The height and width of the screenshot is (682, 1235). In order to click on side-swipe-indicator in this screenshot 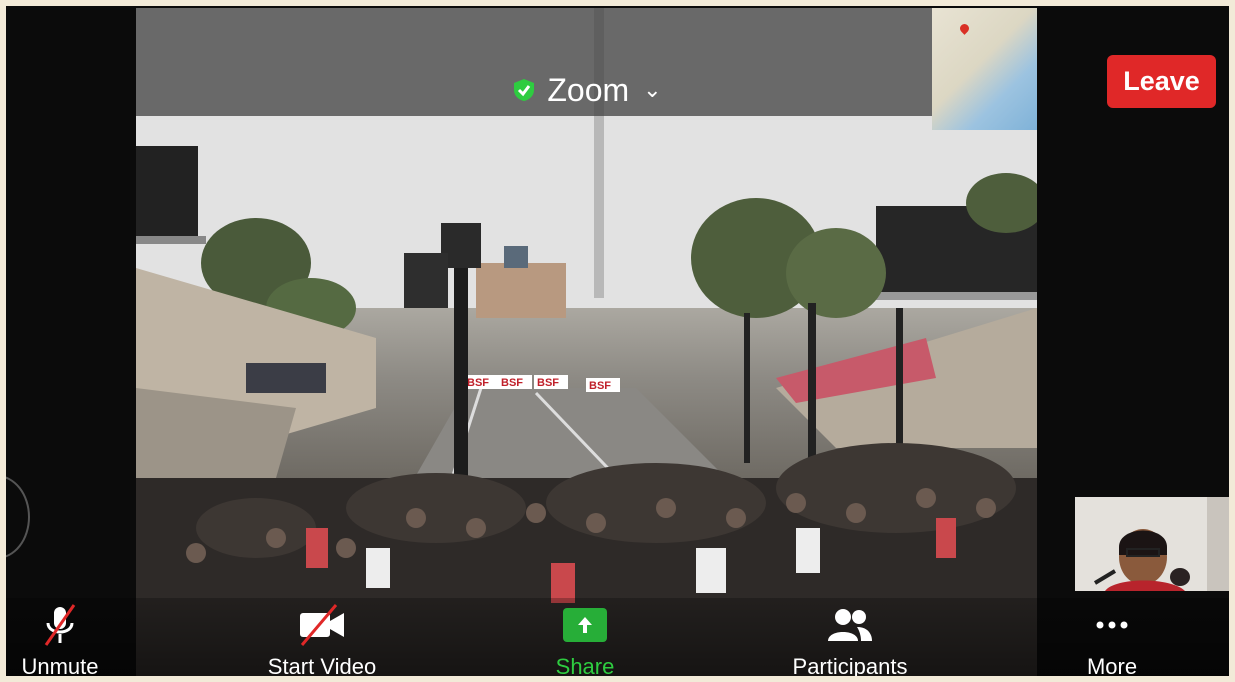, I will do `click(15, 517)`.